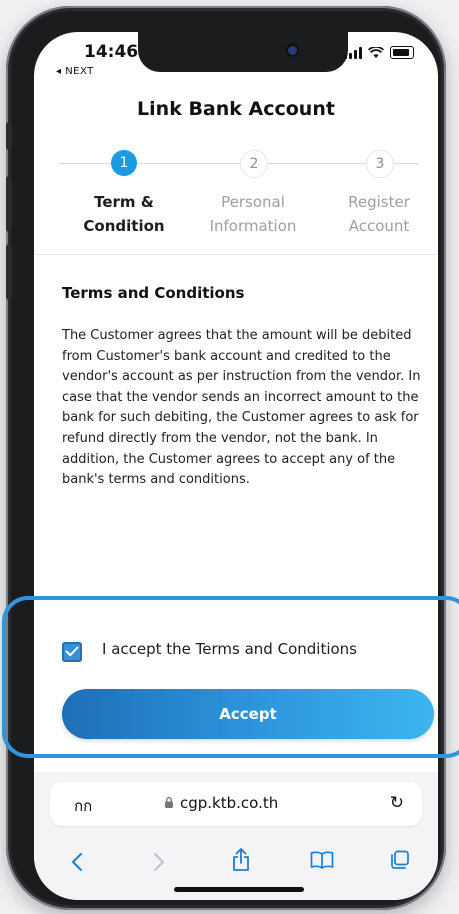  I want to click on back-icon, so click(77, 862).